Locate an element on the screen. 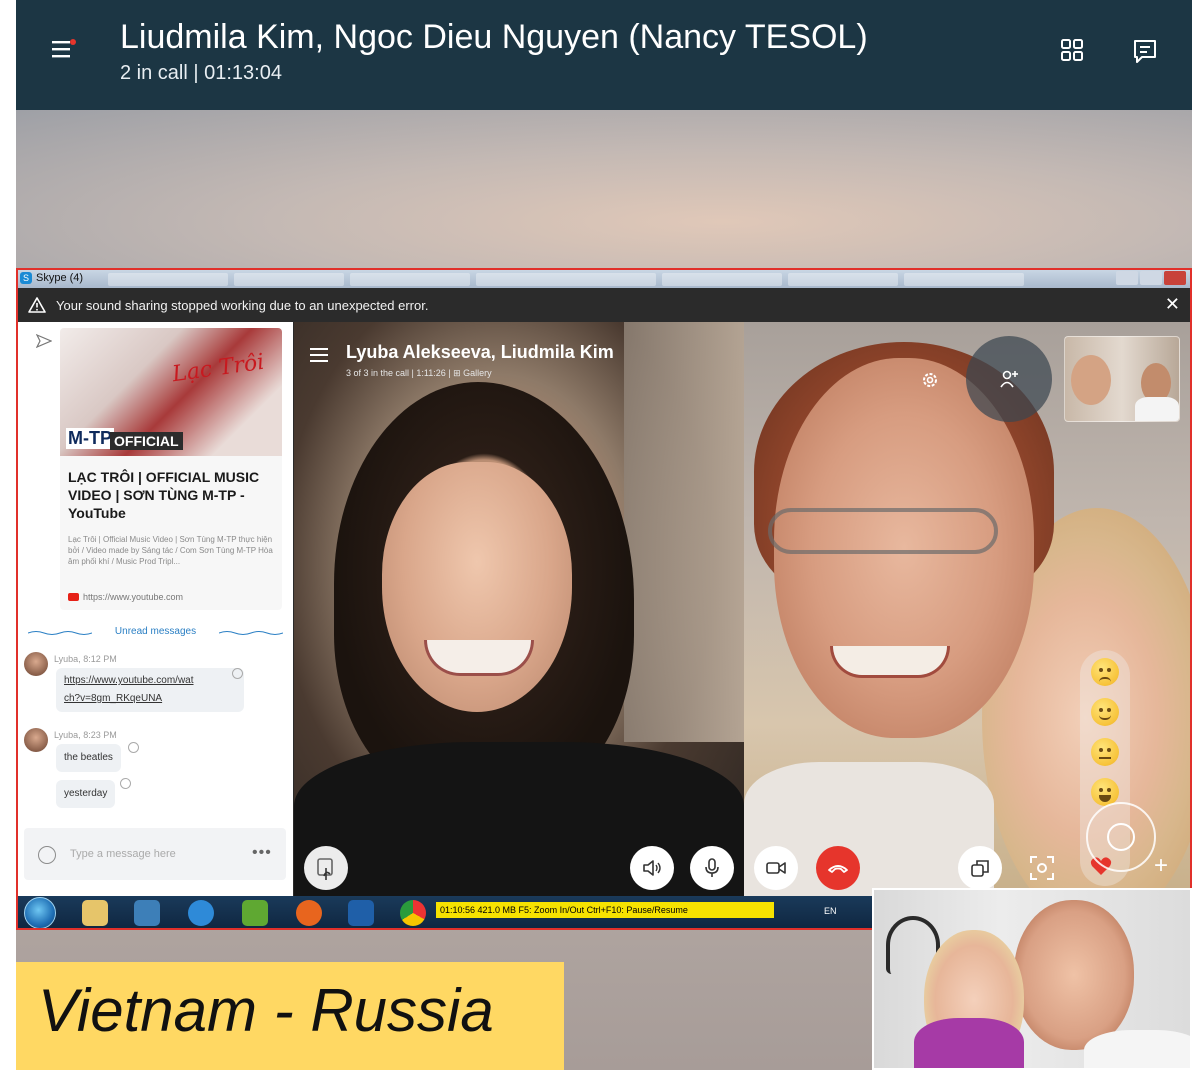 The height and width of the screenshot is (1078, 1204). popout-button is located at coordinates (980, 868).